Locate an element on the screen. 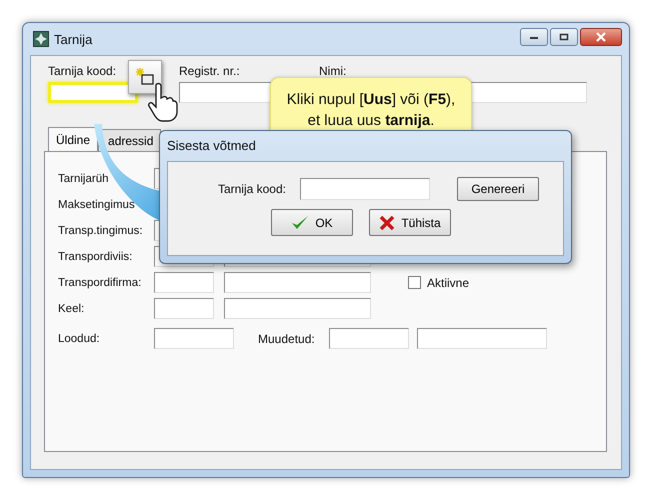 The image size is (652, 500). dialog-title: Sisesta võtmed is located at coordinates (212, 146).